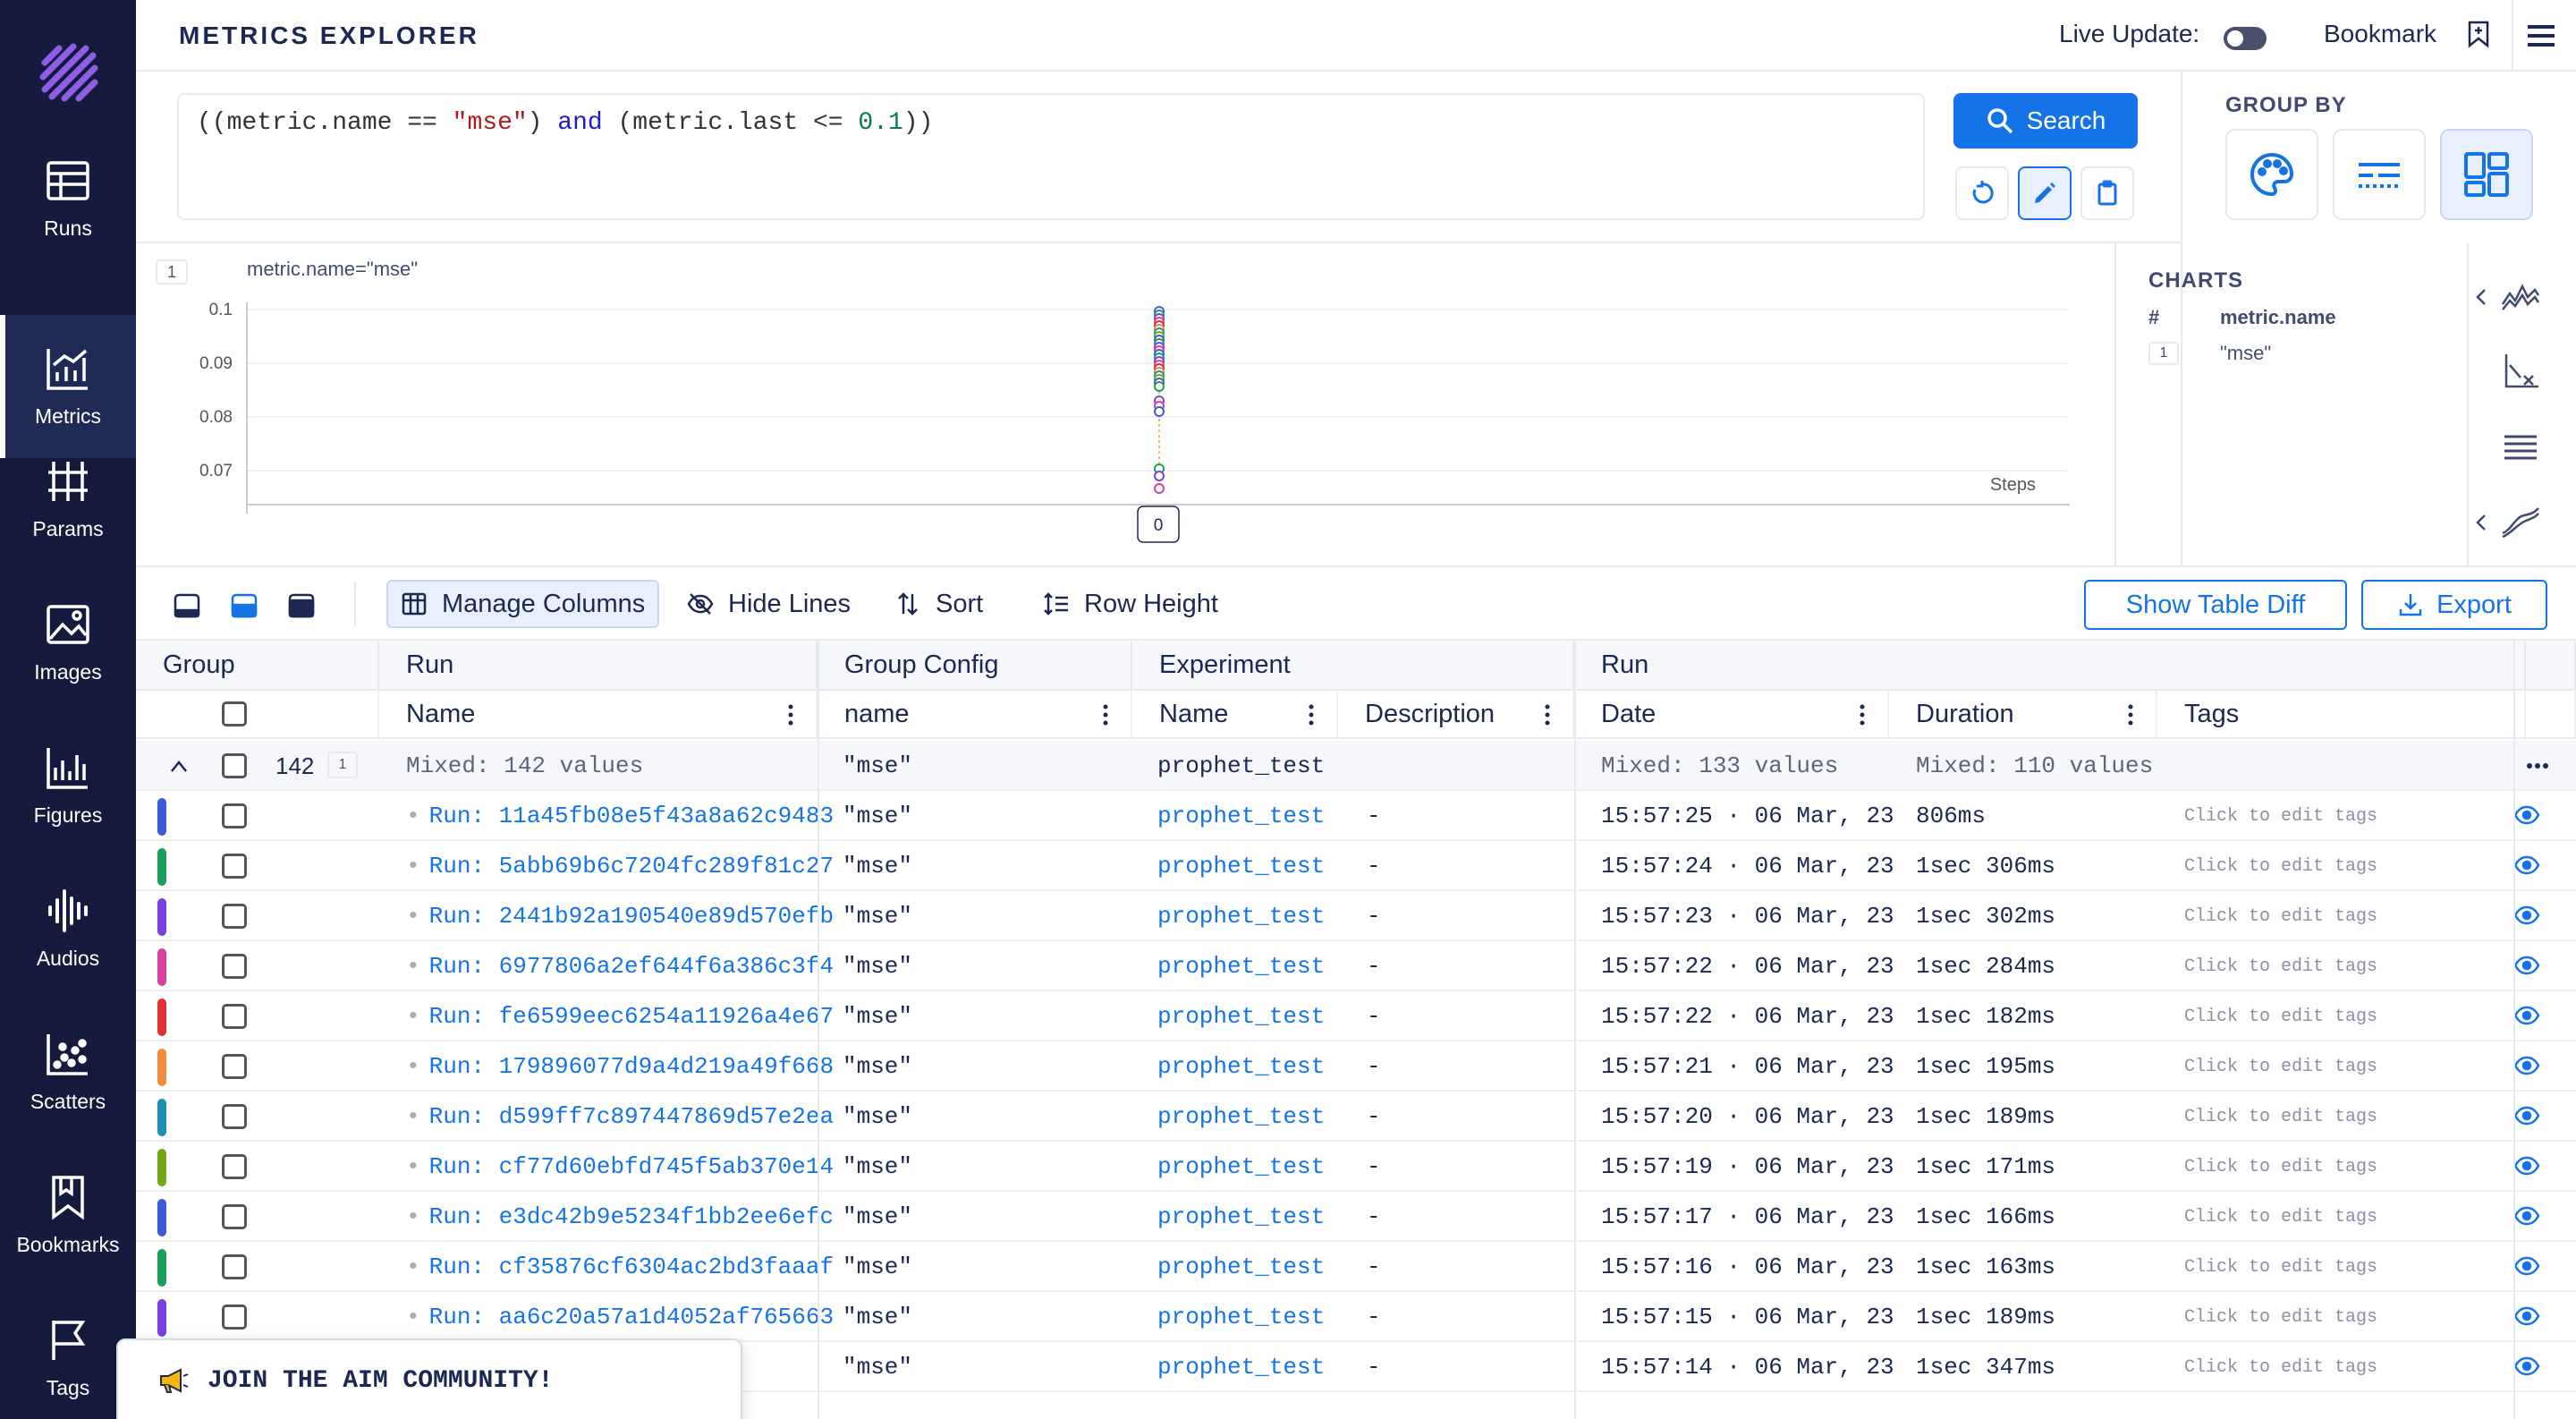 The width and height of the screenshot is (2576, 1419). What do you see at coordinates (2481, 522) in the screenshot?
I see `chevron-left-icon` at bounding box center [2481, 522].